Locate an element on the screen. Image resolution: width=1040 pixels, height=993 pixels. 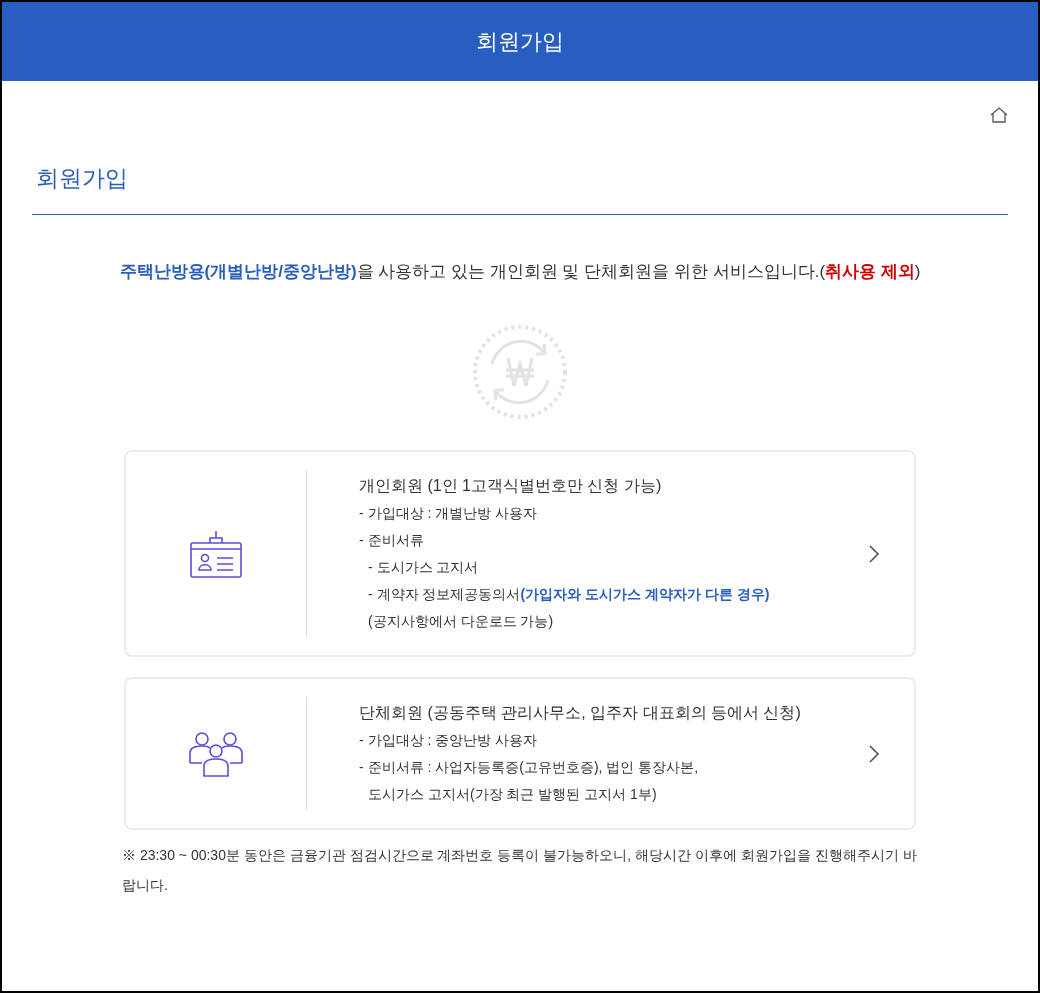
card-detail-line: - 준비서류 : 사업자등록증(고유번호증), 법인 통장사본, is located at coordinates (529, 767).